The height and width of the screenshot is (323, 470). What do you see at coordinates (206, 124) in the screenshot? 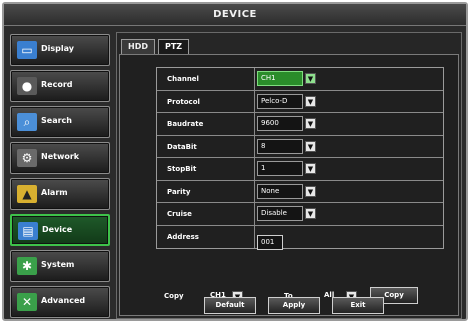
I see `baudrate-label: Baudrate` at bounding box center [206, 124].